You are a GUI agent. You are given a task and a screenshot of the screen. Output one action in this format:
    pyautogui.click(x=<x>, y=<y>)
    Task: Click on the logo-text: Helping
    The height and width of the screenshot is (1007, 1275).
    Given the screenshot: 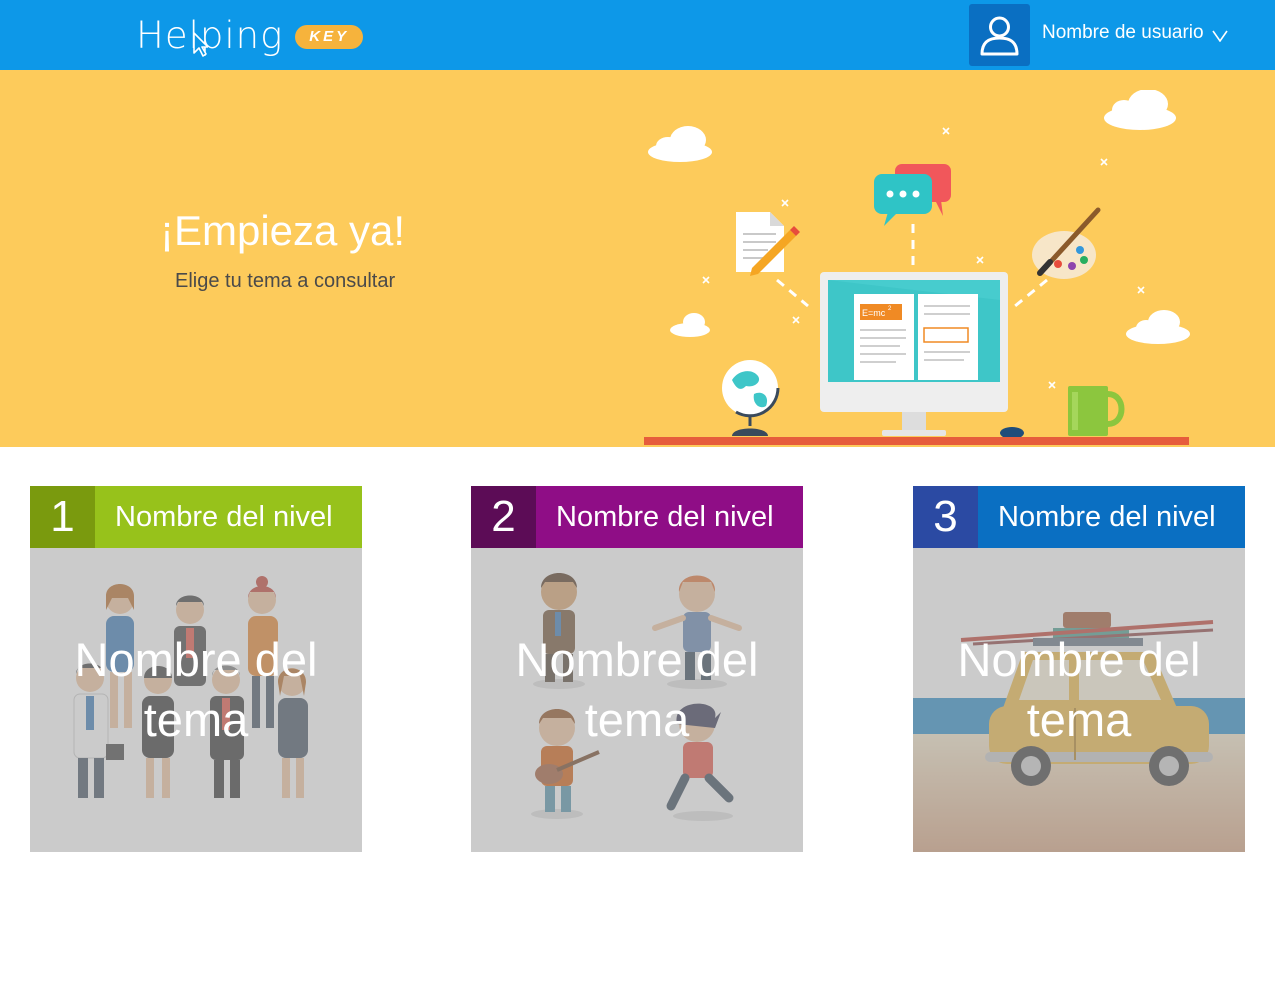 What is the action you would take?
    pyautogui.click(x=210, y=35)
    